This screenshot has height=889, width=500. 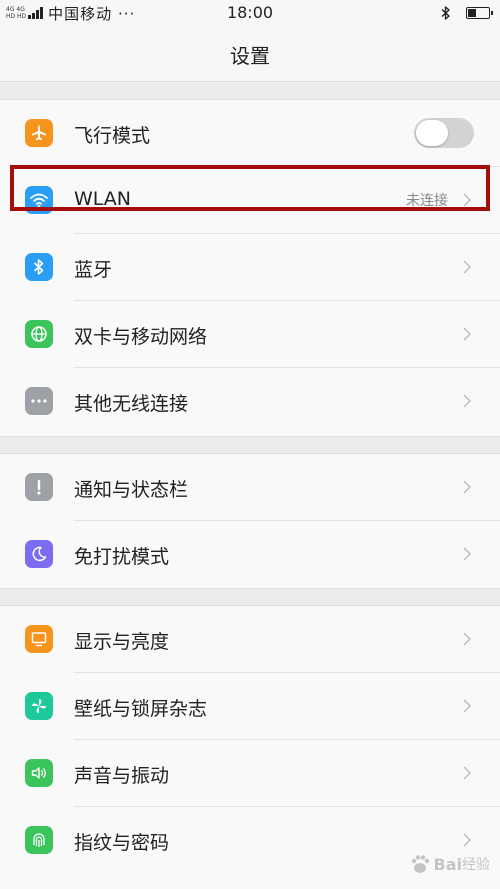 I want to click on wifi-icon, so click(x=39, y=200).